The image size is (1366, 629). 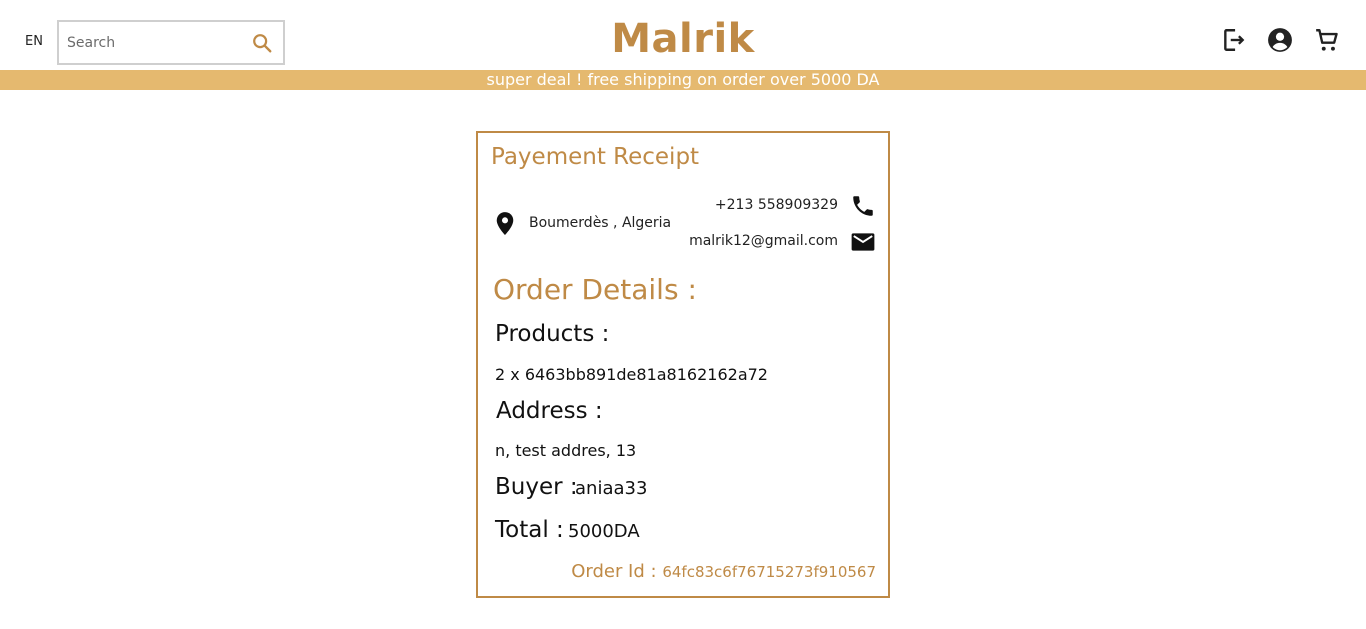 I want to click on address-label: Address :, so click(x=549, y=411).